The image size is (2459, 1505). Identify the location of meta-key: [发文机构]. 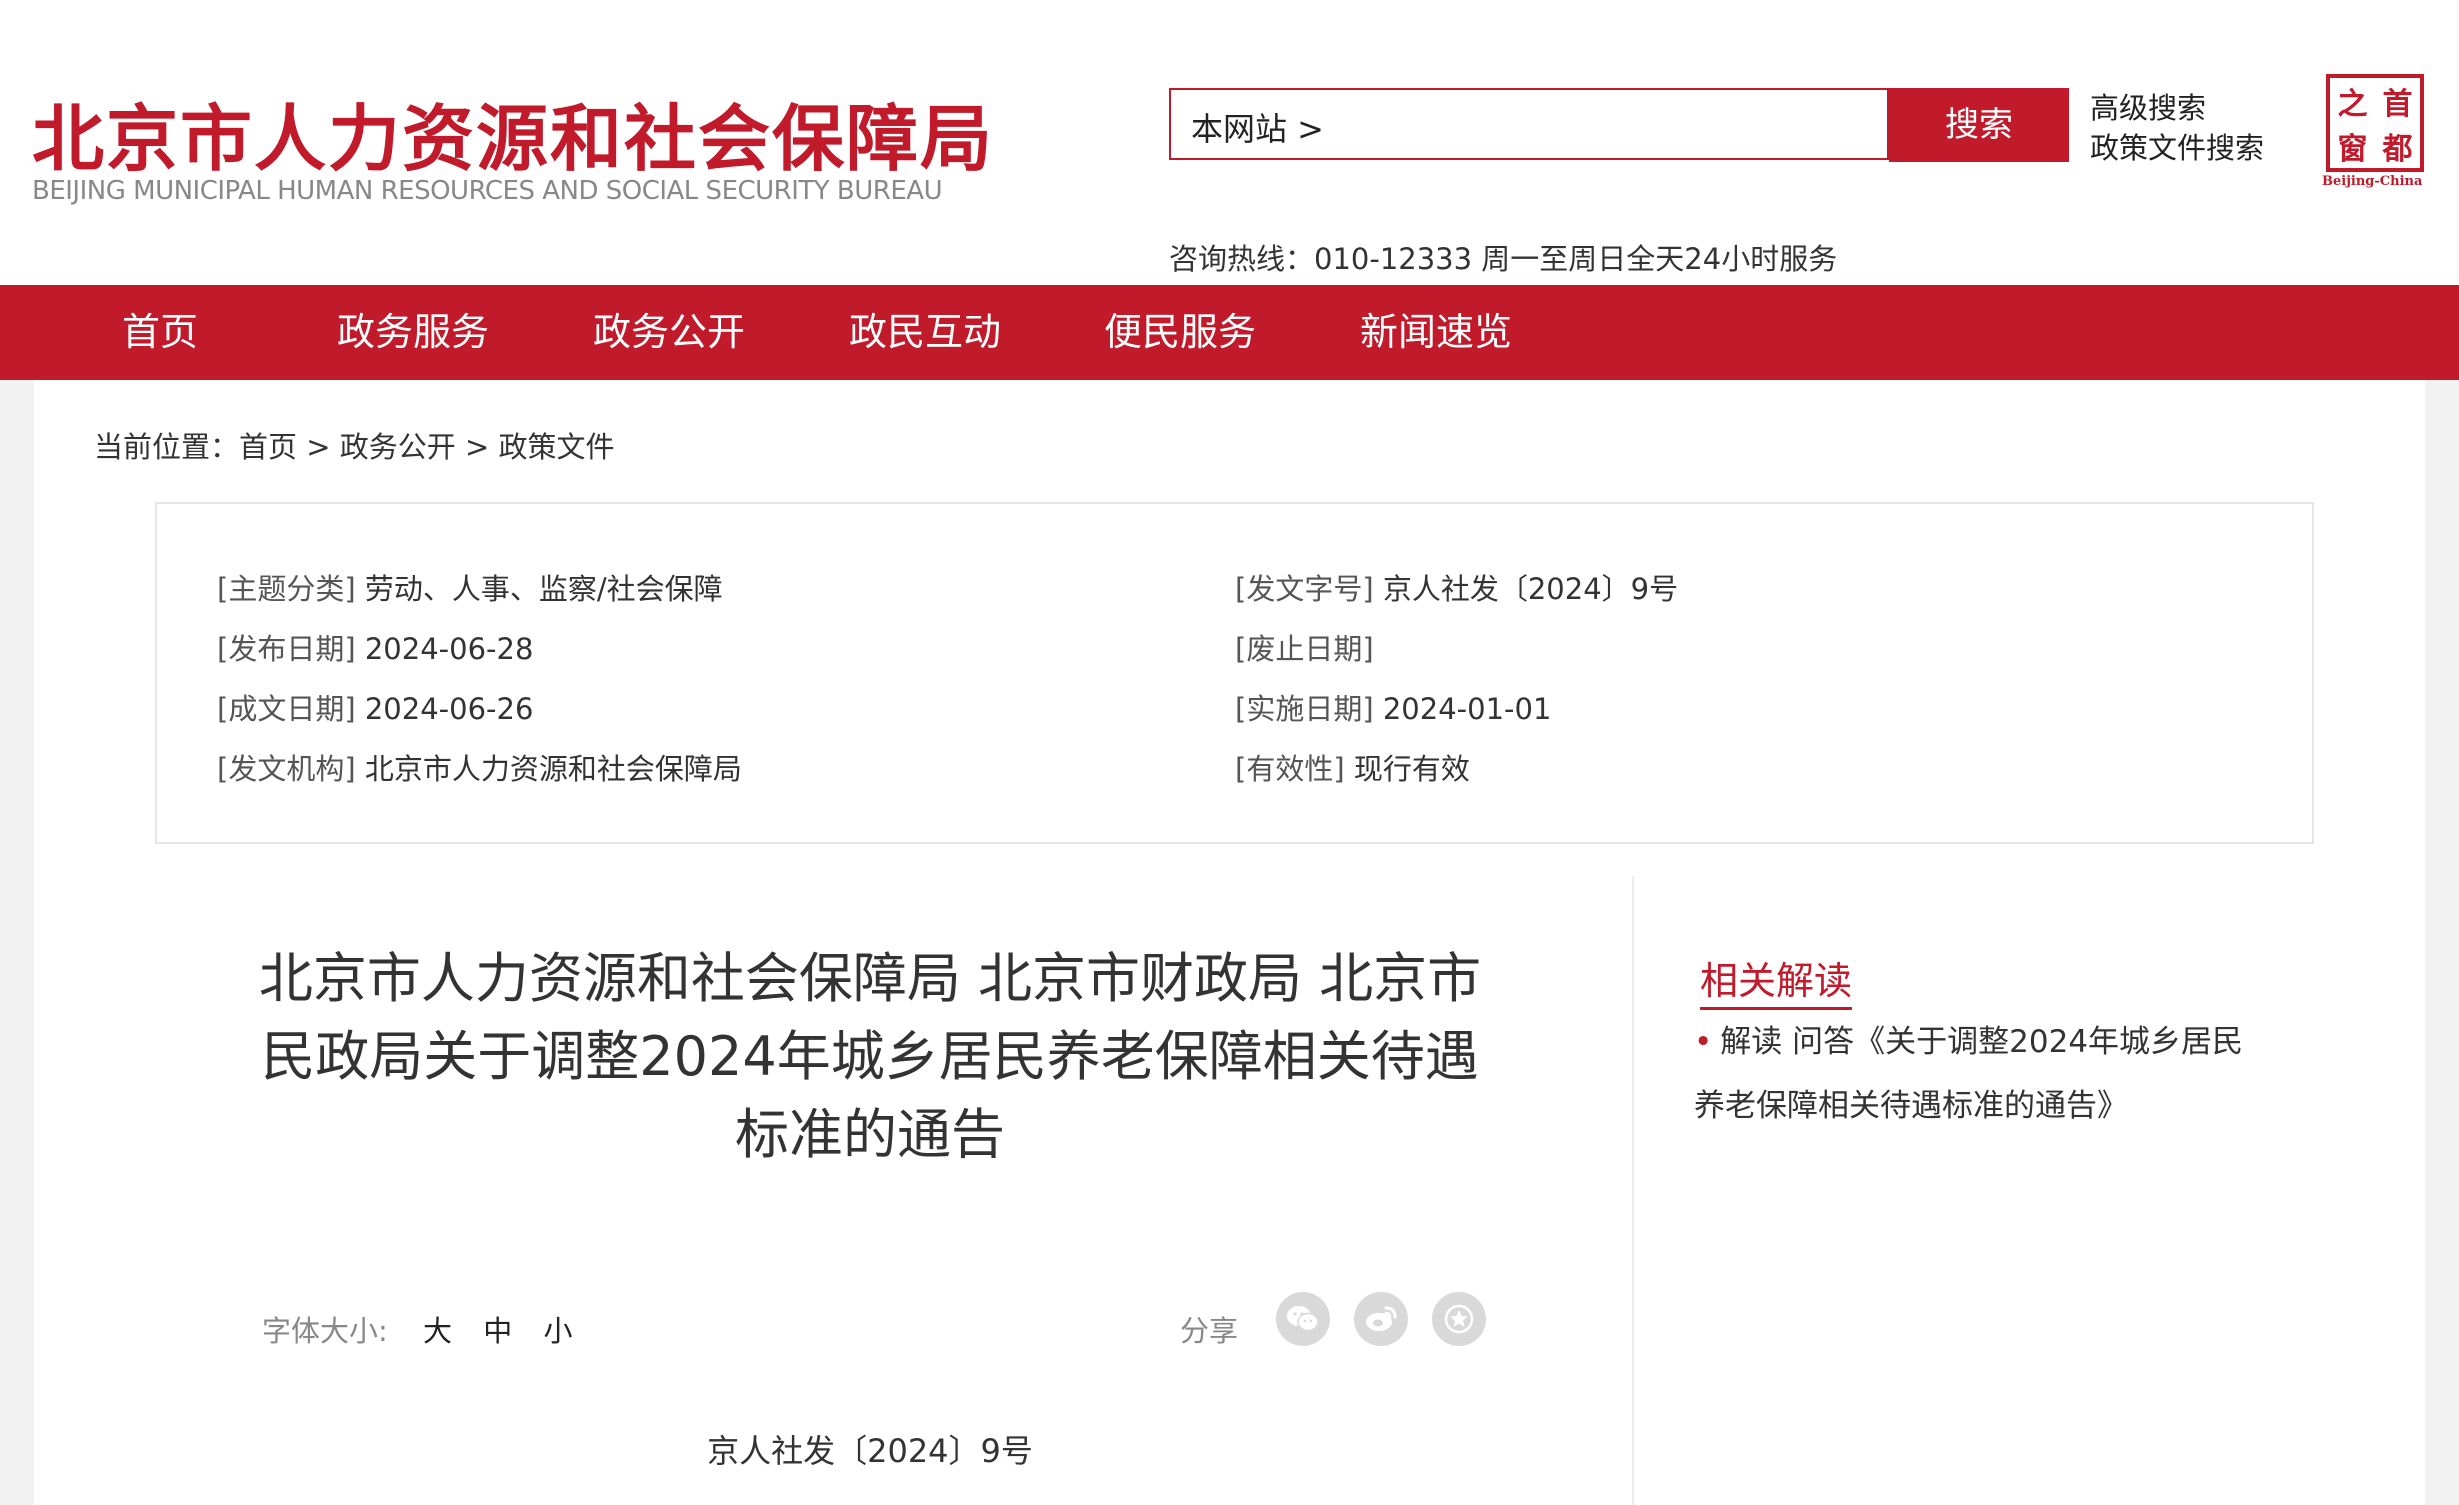
(286, 769).